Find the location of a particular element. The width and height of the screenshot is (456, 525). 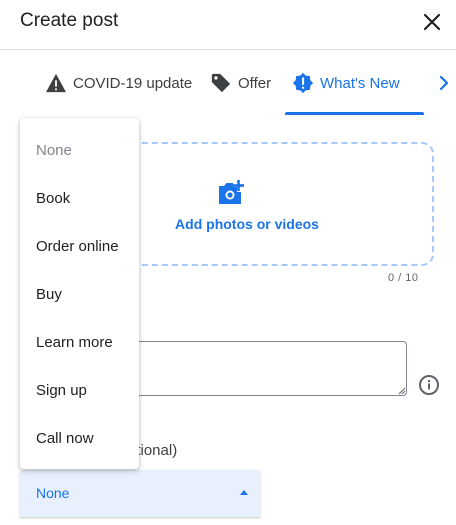

select-value: None is located at coordinates (53, 493).